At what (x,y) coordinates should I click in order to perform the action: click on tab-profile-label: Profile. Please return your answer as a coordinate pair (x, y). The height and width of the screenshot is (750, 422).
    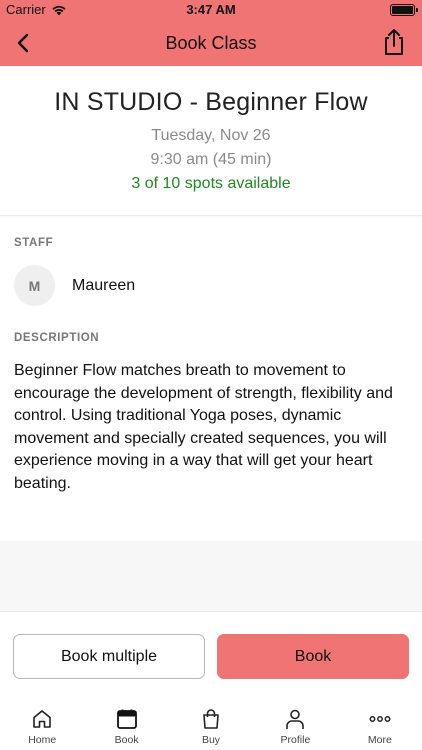
    Looking at the image, I should click on (295, 740).